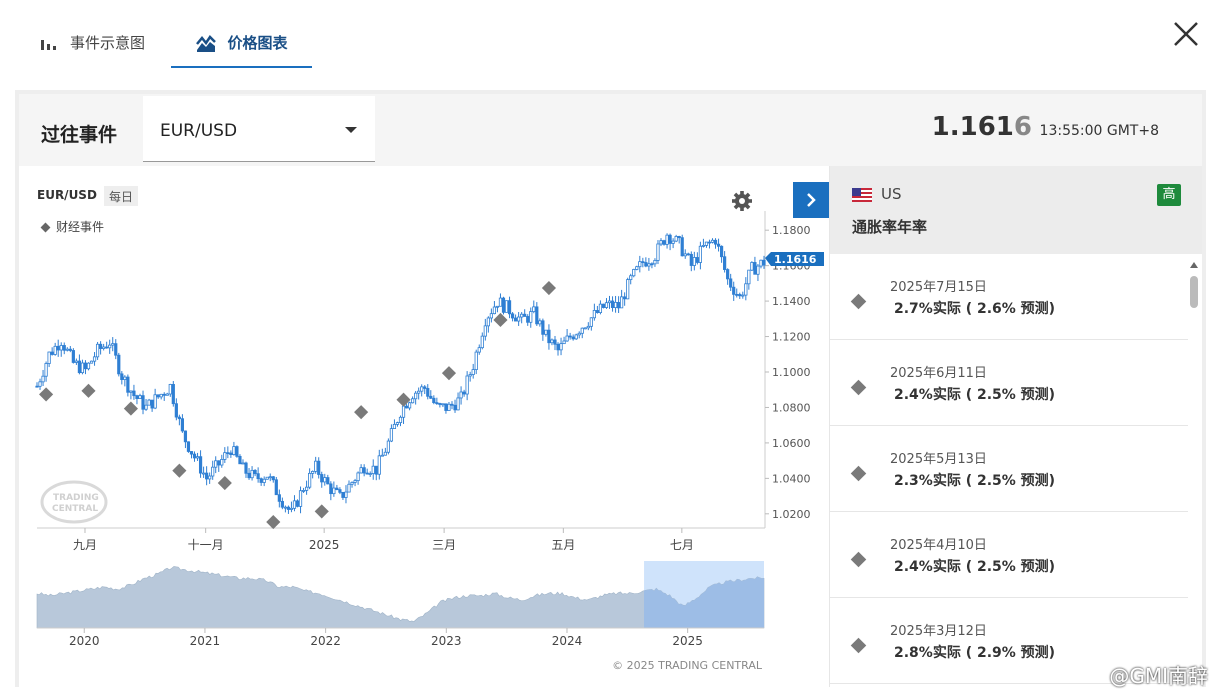 The image size is (1220, 697). What do you see at coordinates (975, 309) in the screenshot?
I see `event-result: 2.7%实际 ( 2.6% 预测)` at bounding box center [975, 309].